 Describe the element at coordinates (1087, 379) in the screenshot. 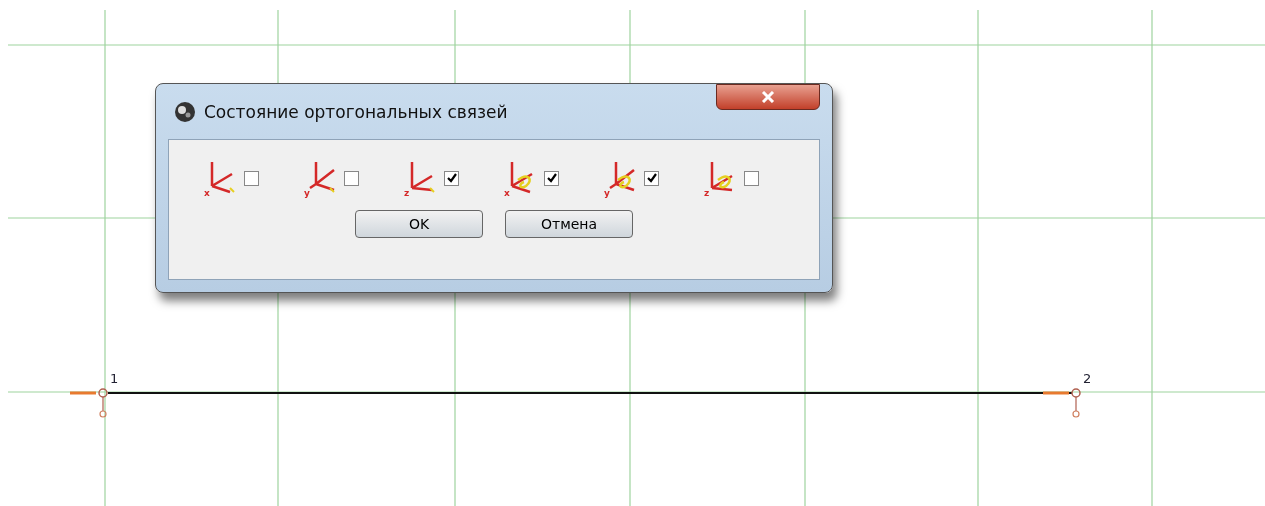

I see `node-number: 2` at that location.